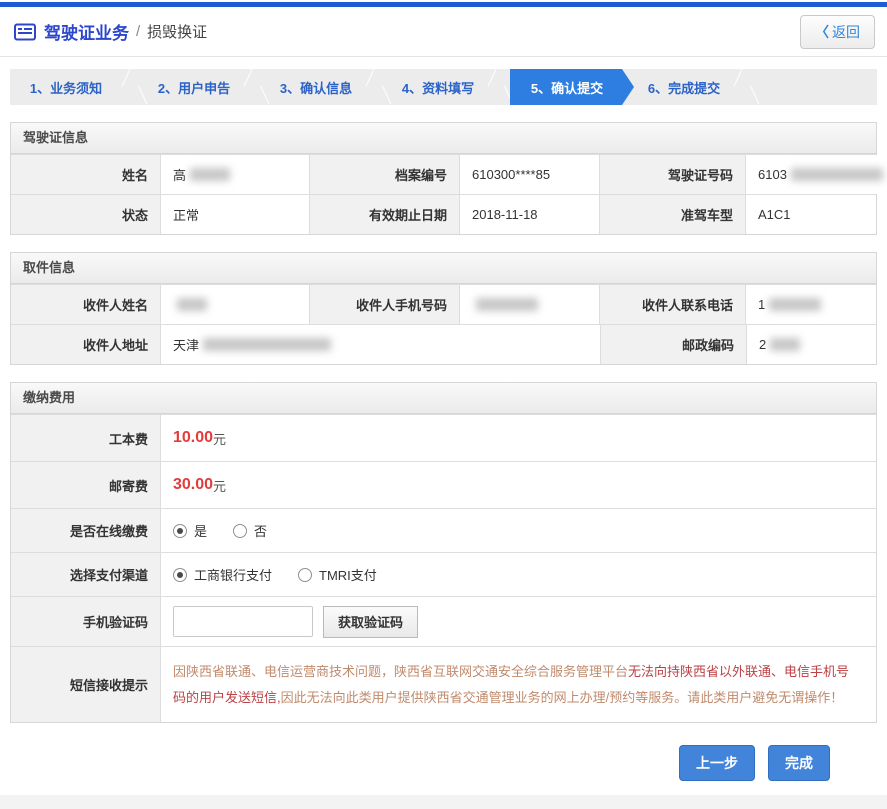 The image size is (887, 809). Describe the element at coordinates (201, 531) in the screenshot. I see `online-pay-yes-label: 是` at that location.